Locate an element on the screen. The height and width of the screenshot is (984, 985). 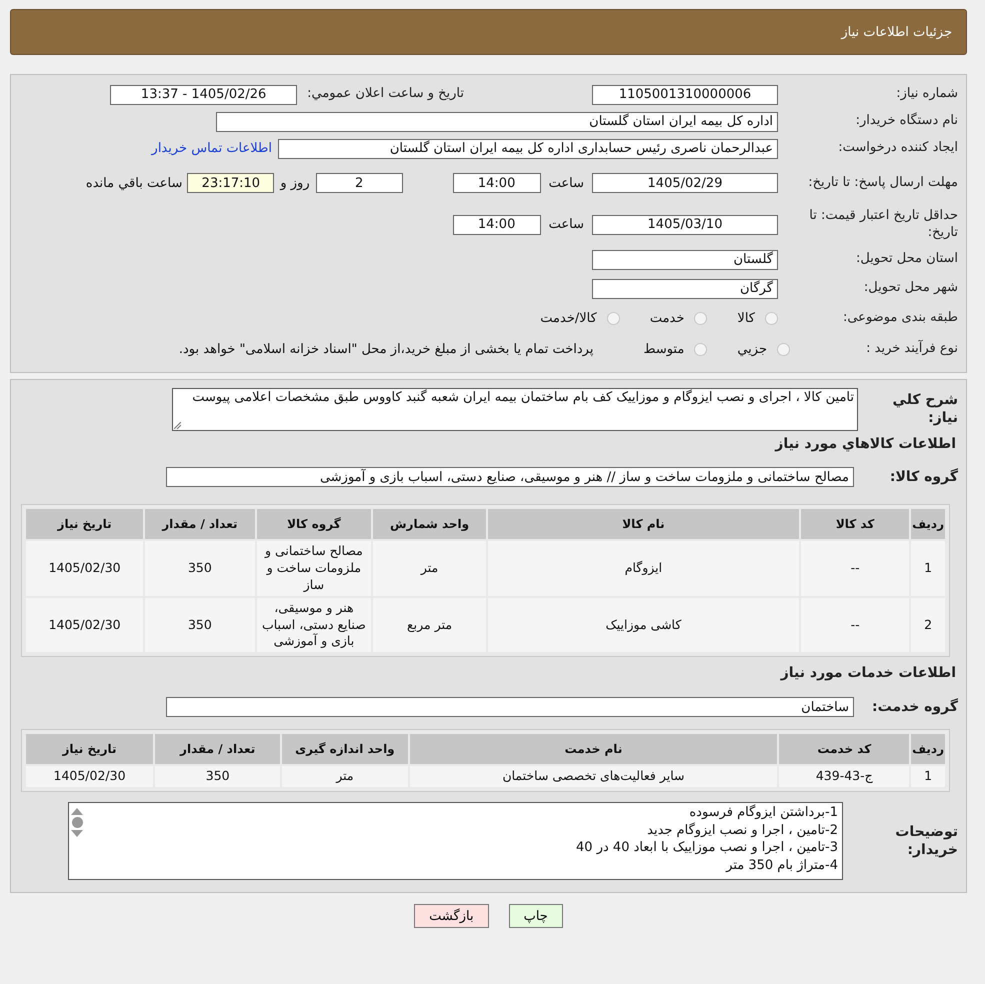
column-header: گروه کالا is located at coordinates (314, 524).